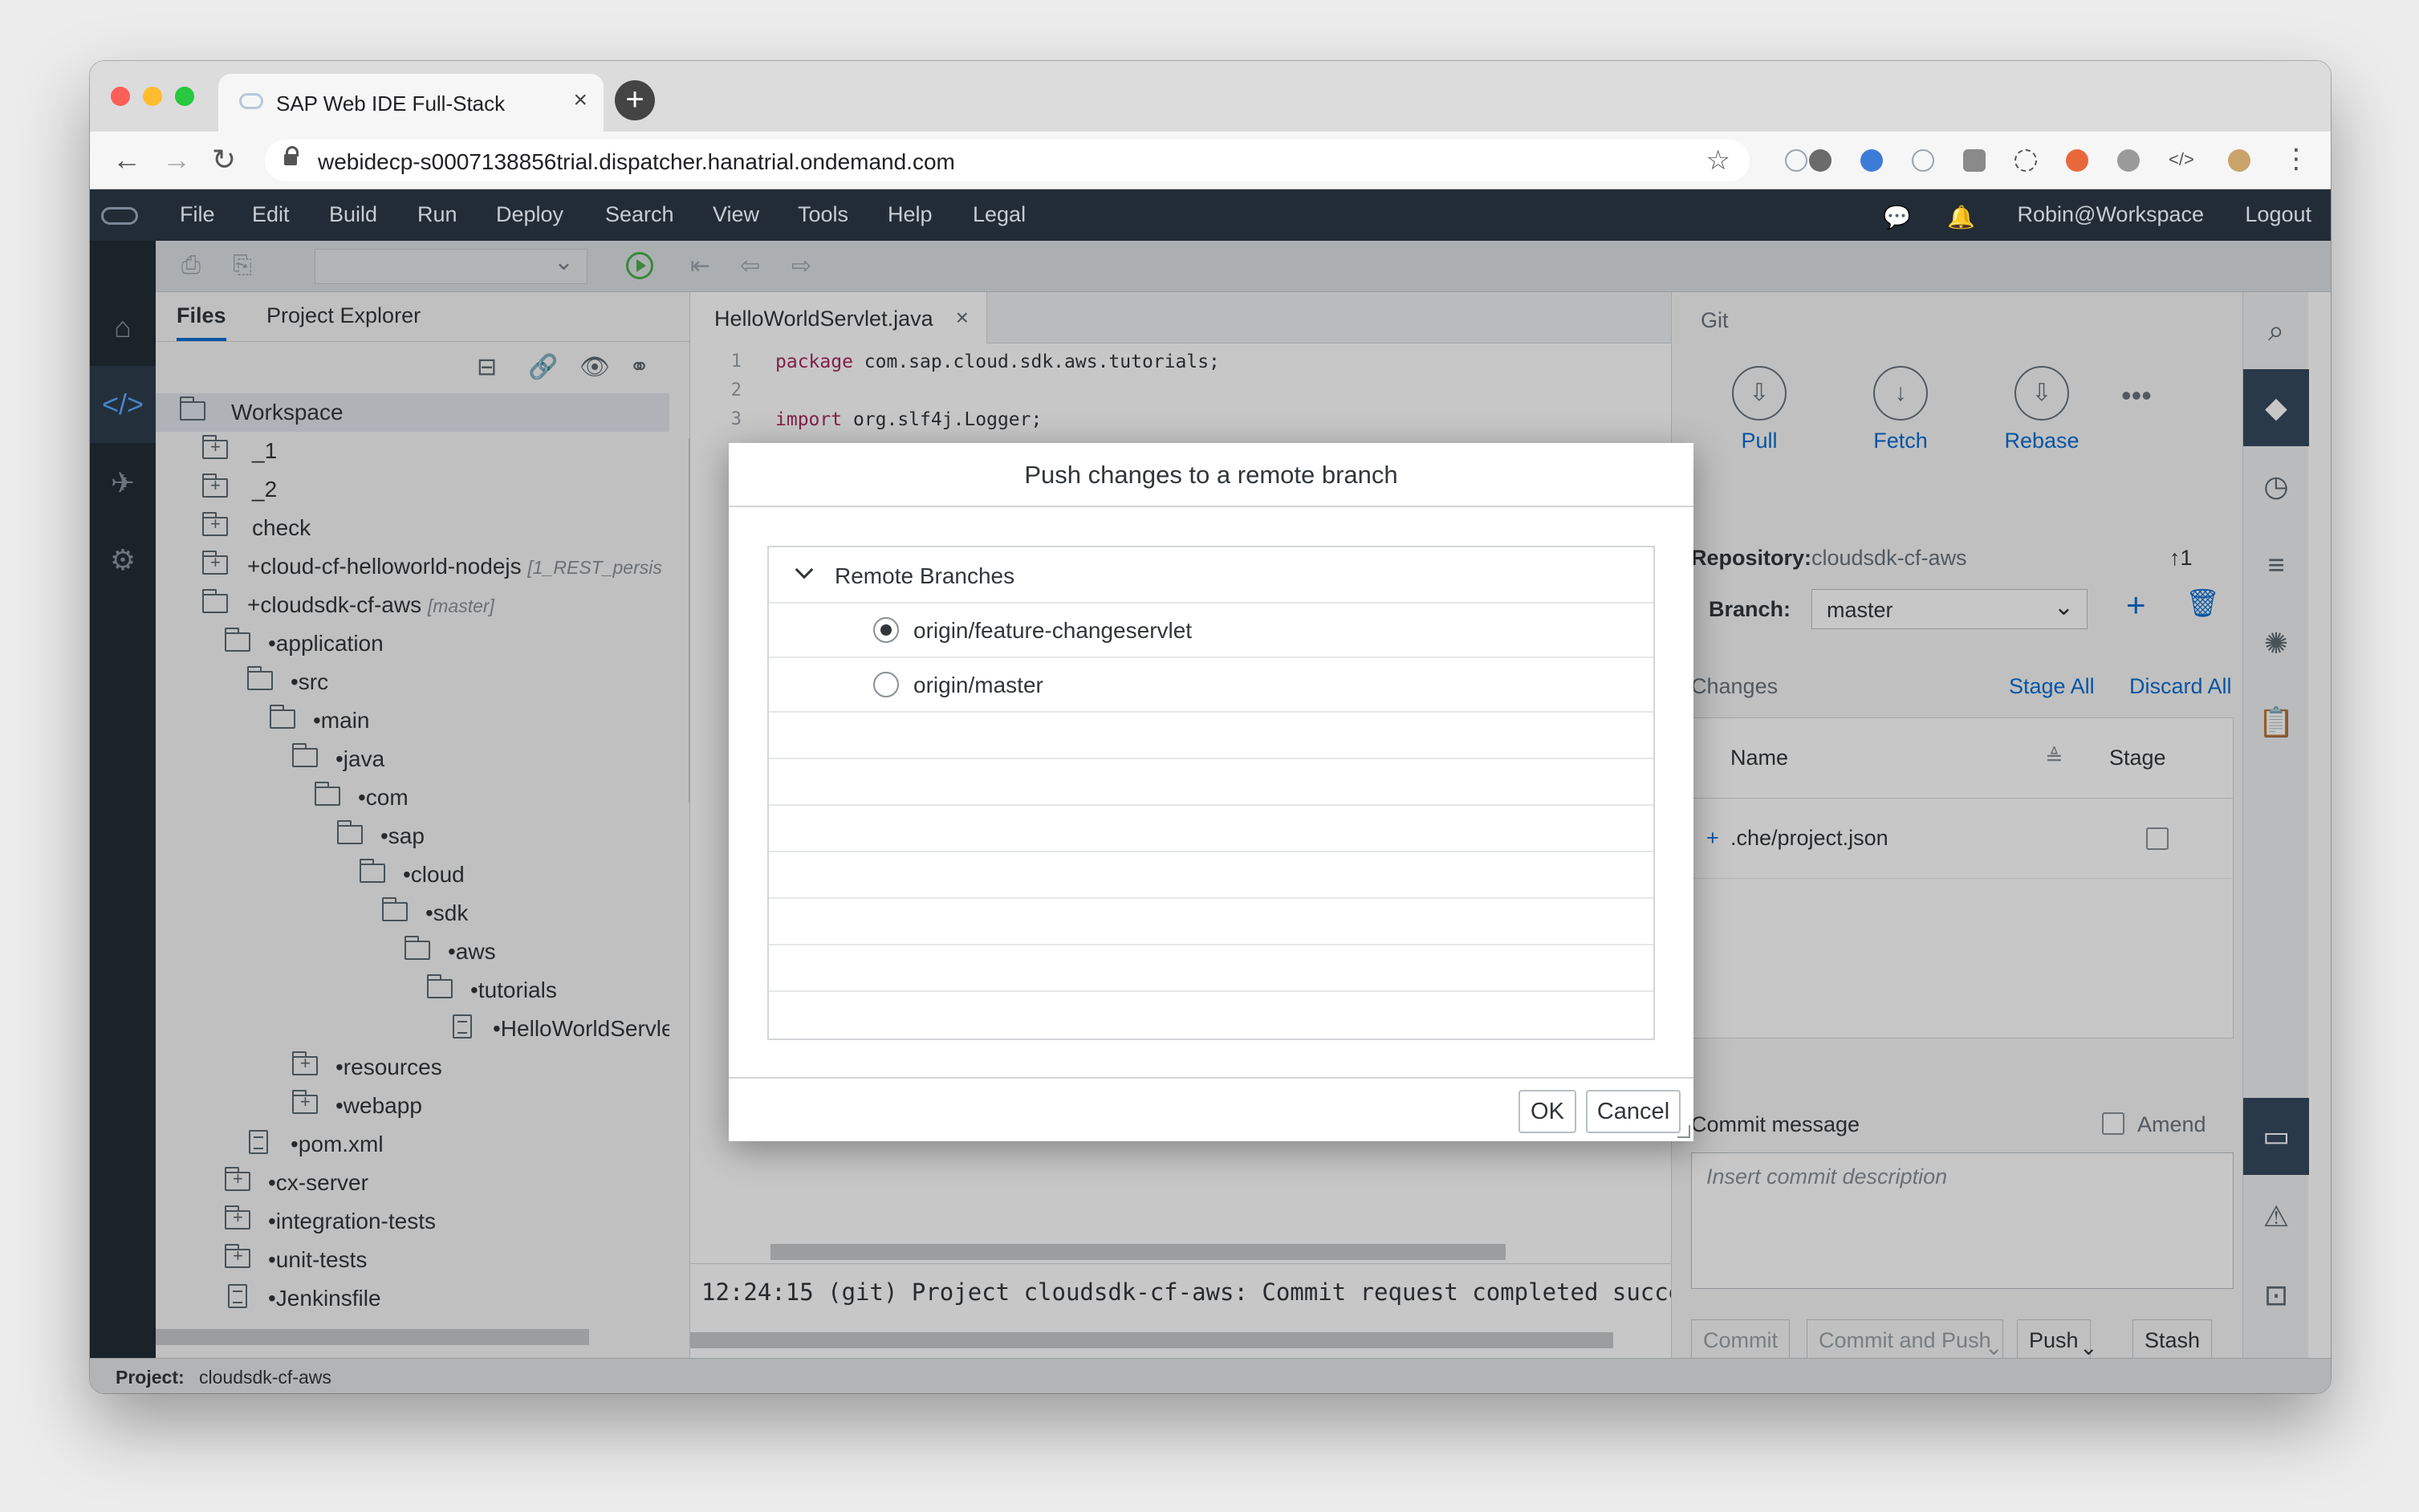 This screenshot has width=2419, height=1512. What do you see at coordinates (1210, 96) in the screenshot?
I see `browser-tabstrip: SAP Web IDE Full-Stack × +` at bounding box center [1210, 96].